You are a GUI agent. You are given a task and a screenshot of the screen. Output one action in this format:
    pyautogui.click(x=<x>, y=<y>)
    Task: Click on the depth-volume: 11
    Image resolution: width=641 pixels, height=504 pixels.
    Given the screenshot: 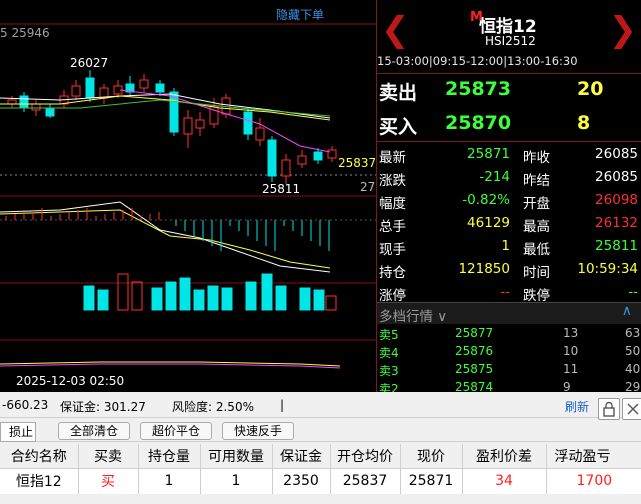 What is the action you would take?
    pyautogui.click(x=571, y=369)
    